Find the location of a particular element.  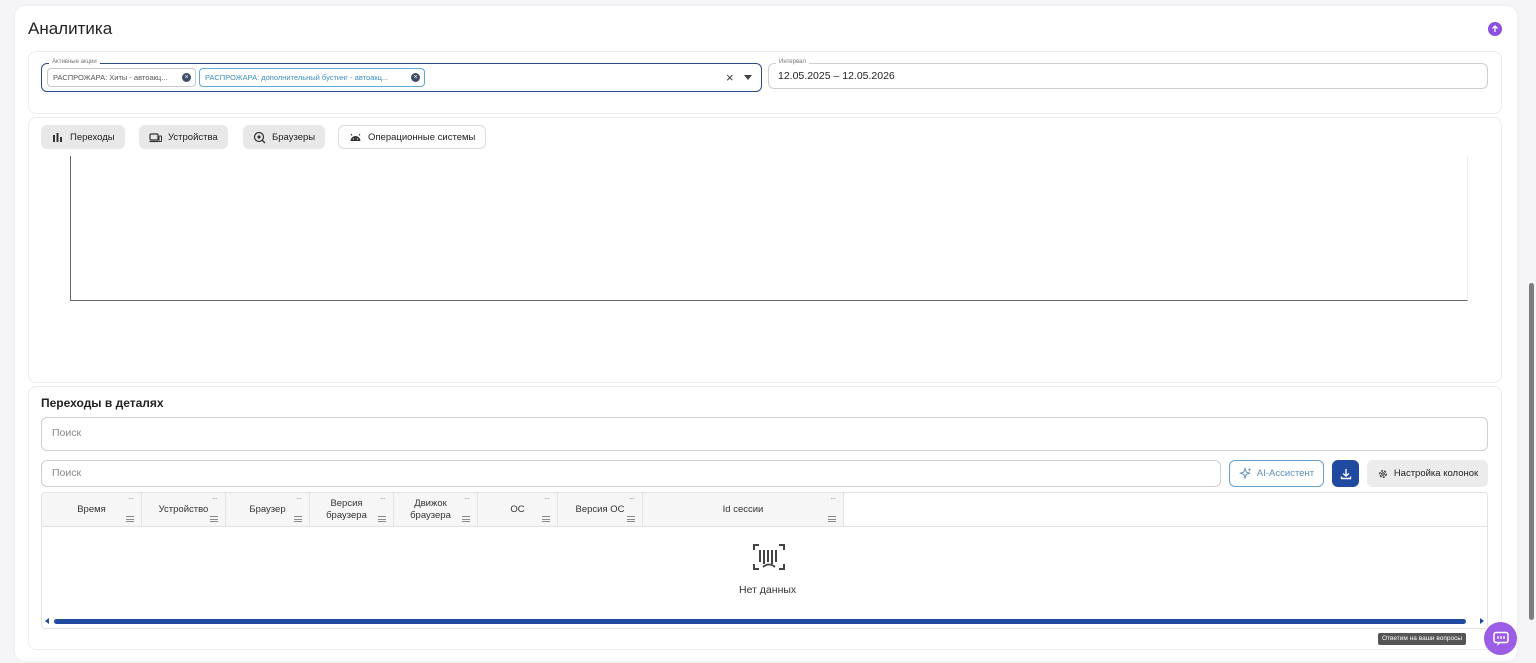

chat-icon is located at coordinates (1500, 638).